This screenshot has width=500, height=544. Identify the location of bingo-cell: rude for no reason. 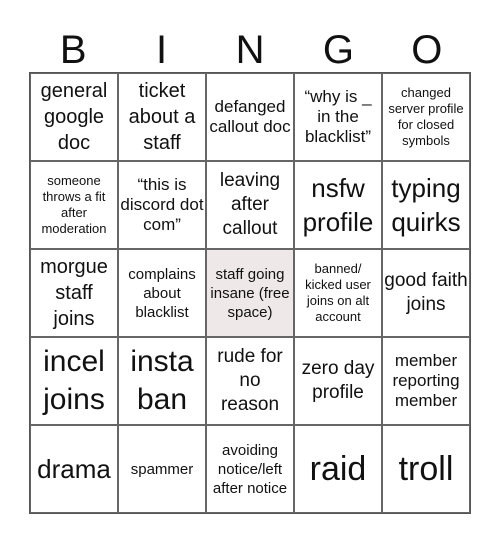
(250, 381).